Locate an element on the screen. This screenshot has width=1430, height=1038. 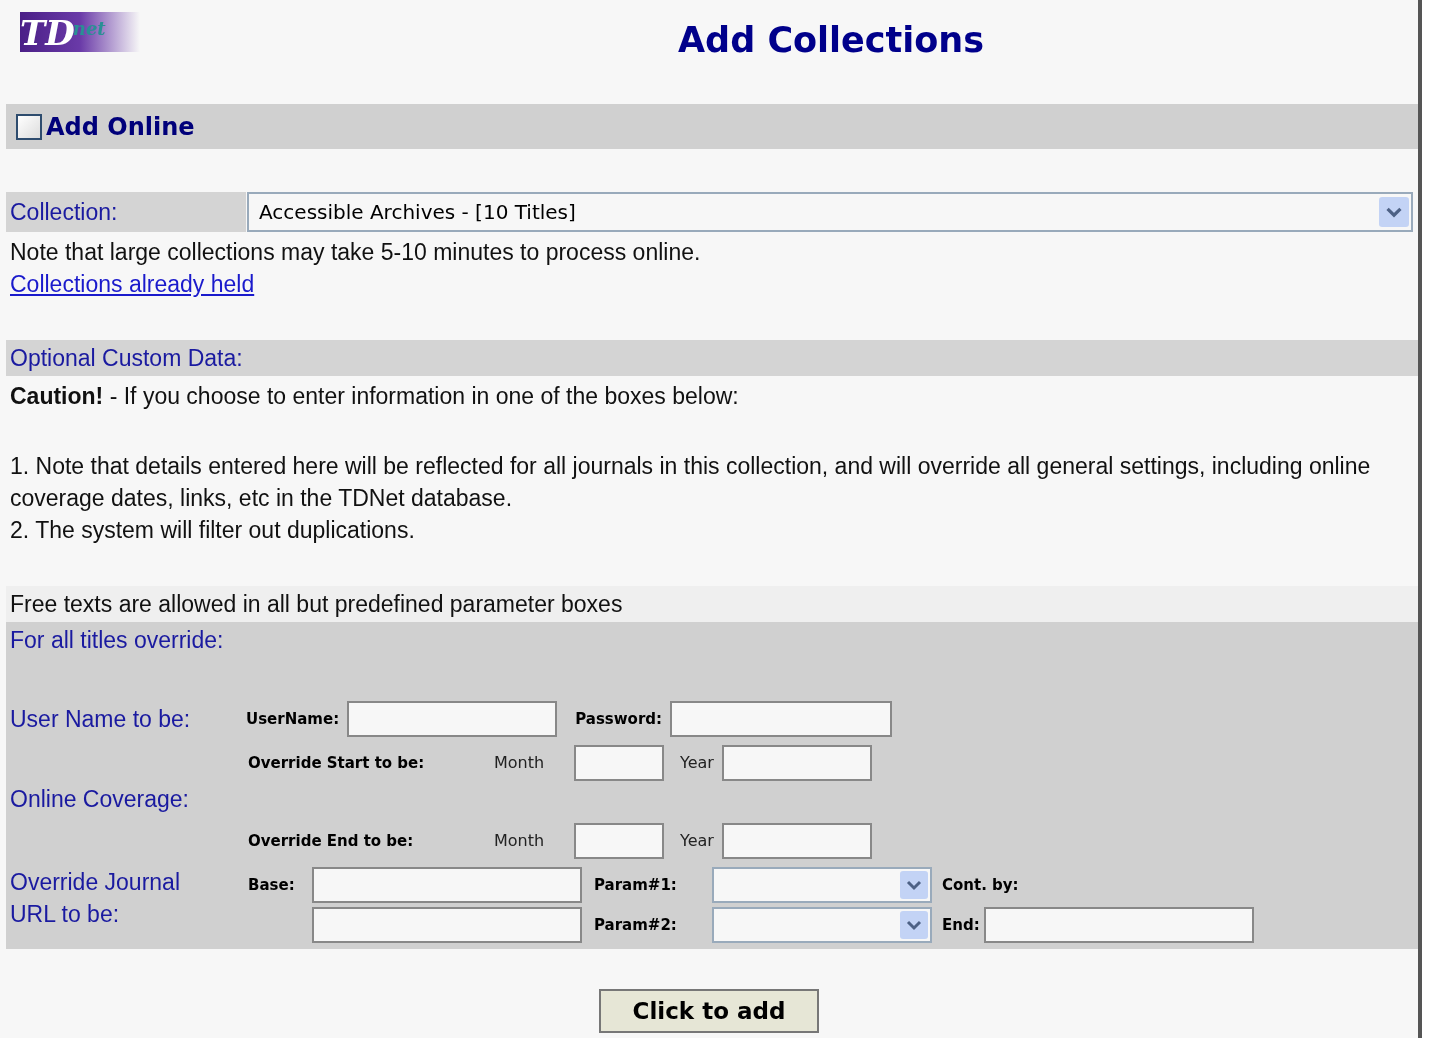
note-text: 2. The system will filter out duplications. is located at coordinates (212, 530).